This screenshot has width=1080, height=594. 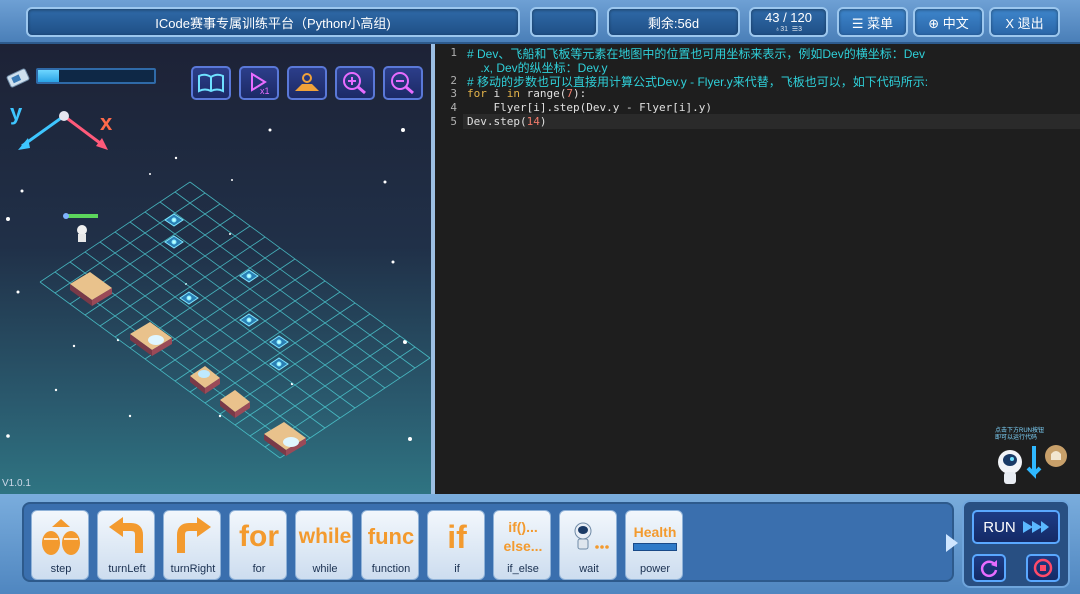 I want to click on language-label: ⊕ 中文, so click(x=948, y=23).